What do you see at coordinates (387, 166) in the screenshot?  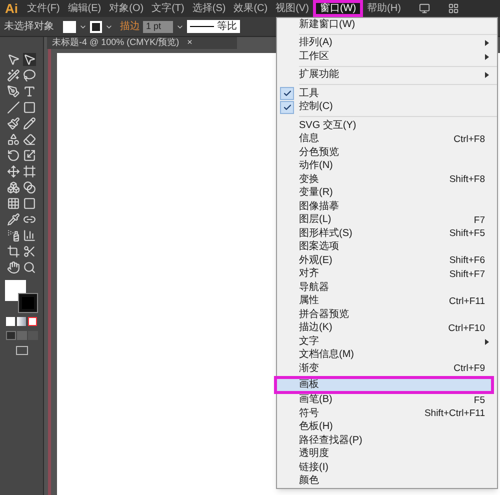 I see `menu-item: 动作(N)` at bounding box center [387, 166].